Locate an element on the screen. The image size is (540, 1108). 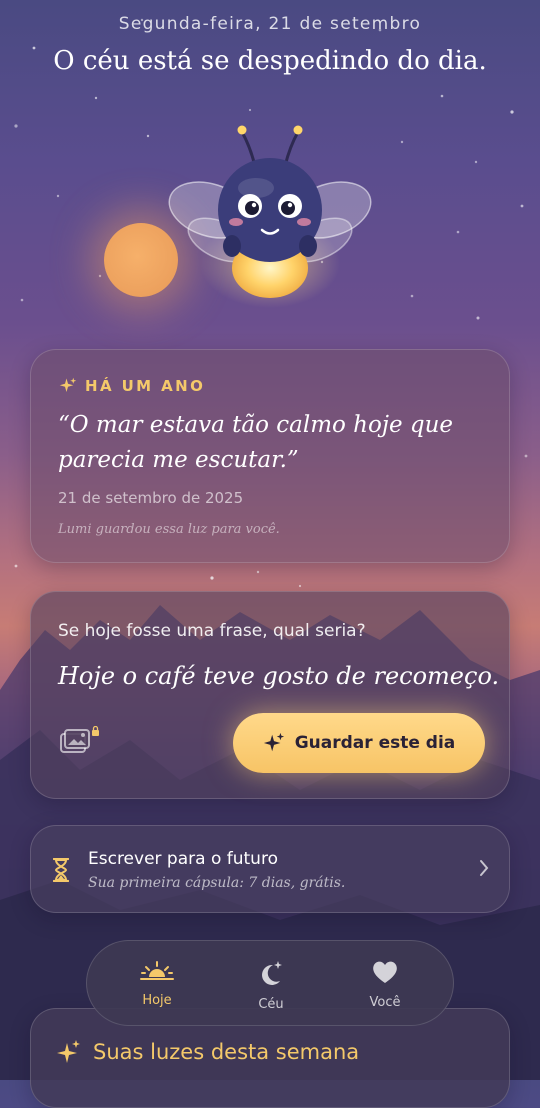
date-label: Segunda-feira, 21 de setembro is located at coordinates (270, 24).